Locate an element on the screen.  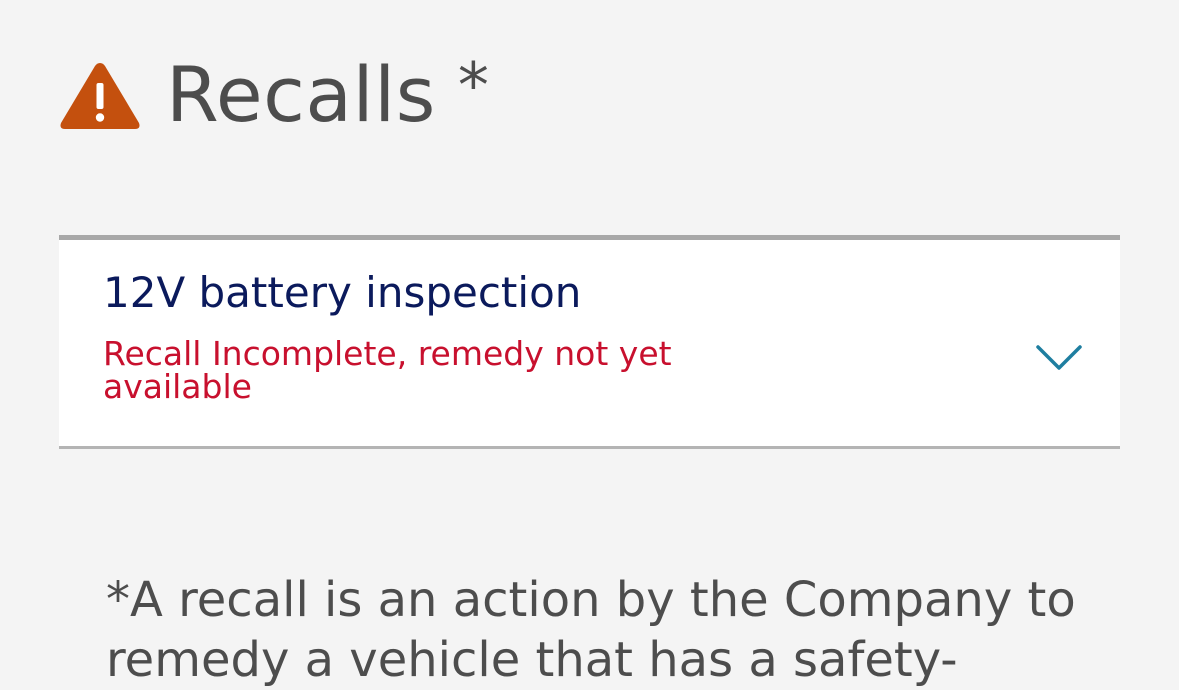
page-title: Recalls * is located at coordinates (327, 94).